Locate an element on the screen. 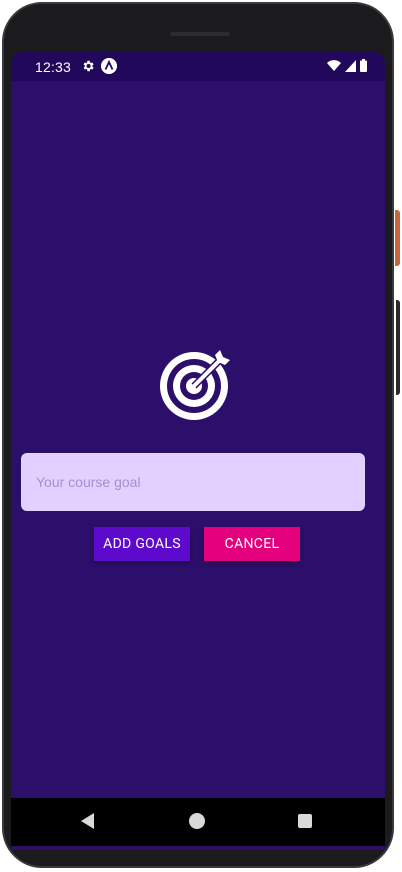 The width and height of the screenshot is (402, 872). status-bar: 12:33 is located at coordinates (198, 66).